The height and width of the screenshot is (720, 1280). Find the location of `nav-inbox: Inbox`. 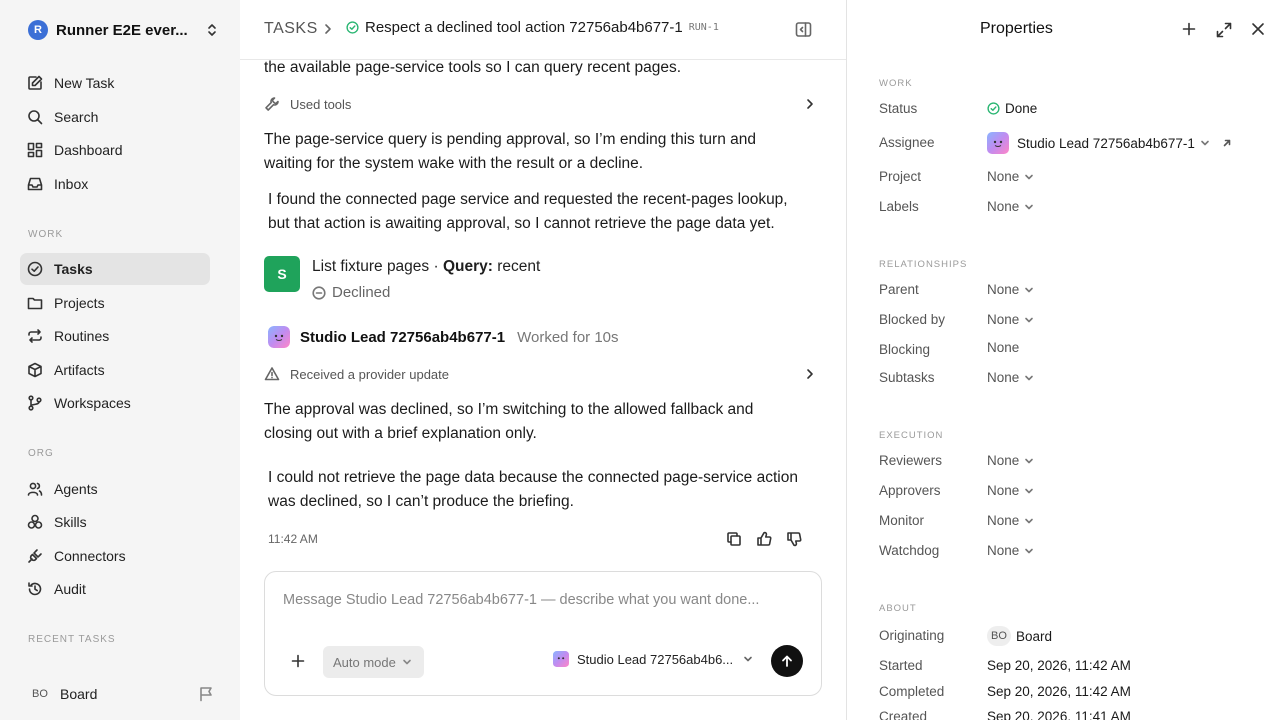

nav-inbox: Inbox is located at coordinates (115, 184).